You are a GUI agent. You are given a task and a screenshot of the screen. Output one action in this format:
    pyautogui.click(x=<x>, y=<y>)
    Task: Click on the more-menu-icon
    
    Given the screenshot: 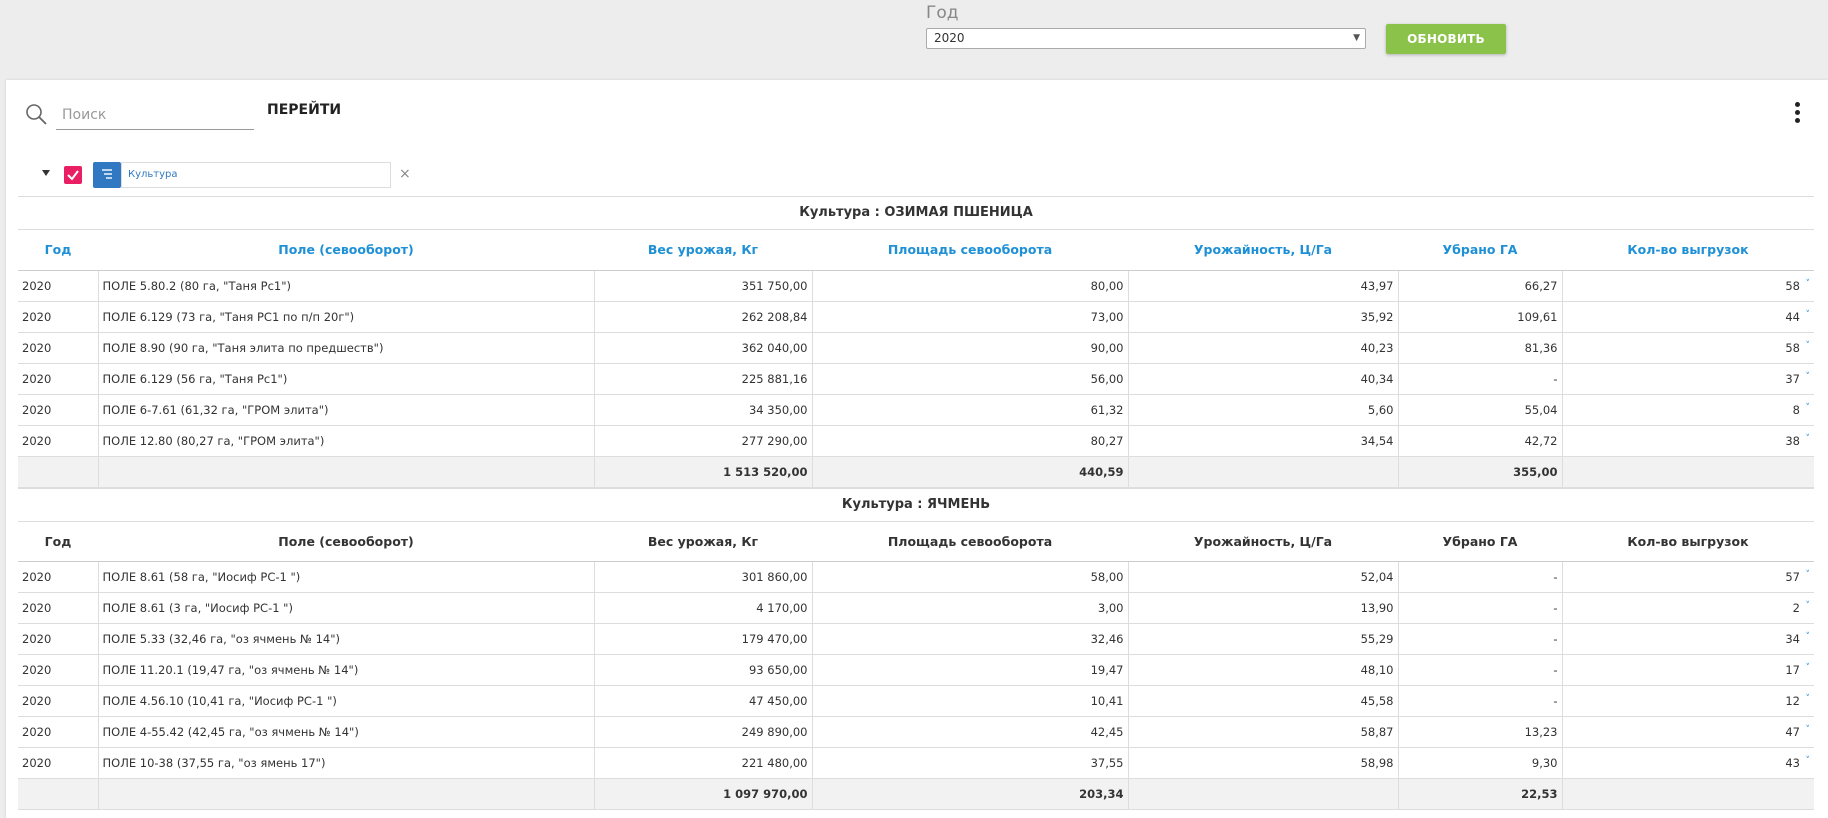 What is the action you would take?
    pyautogui.click(x=1797, y=114)
    